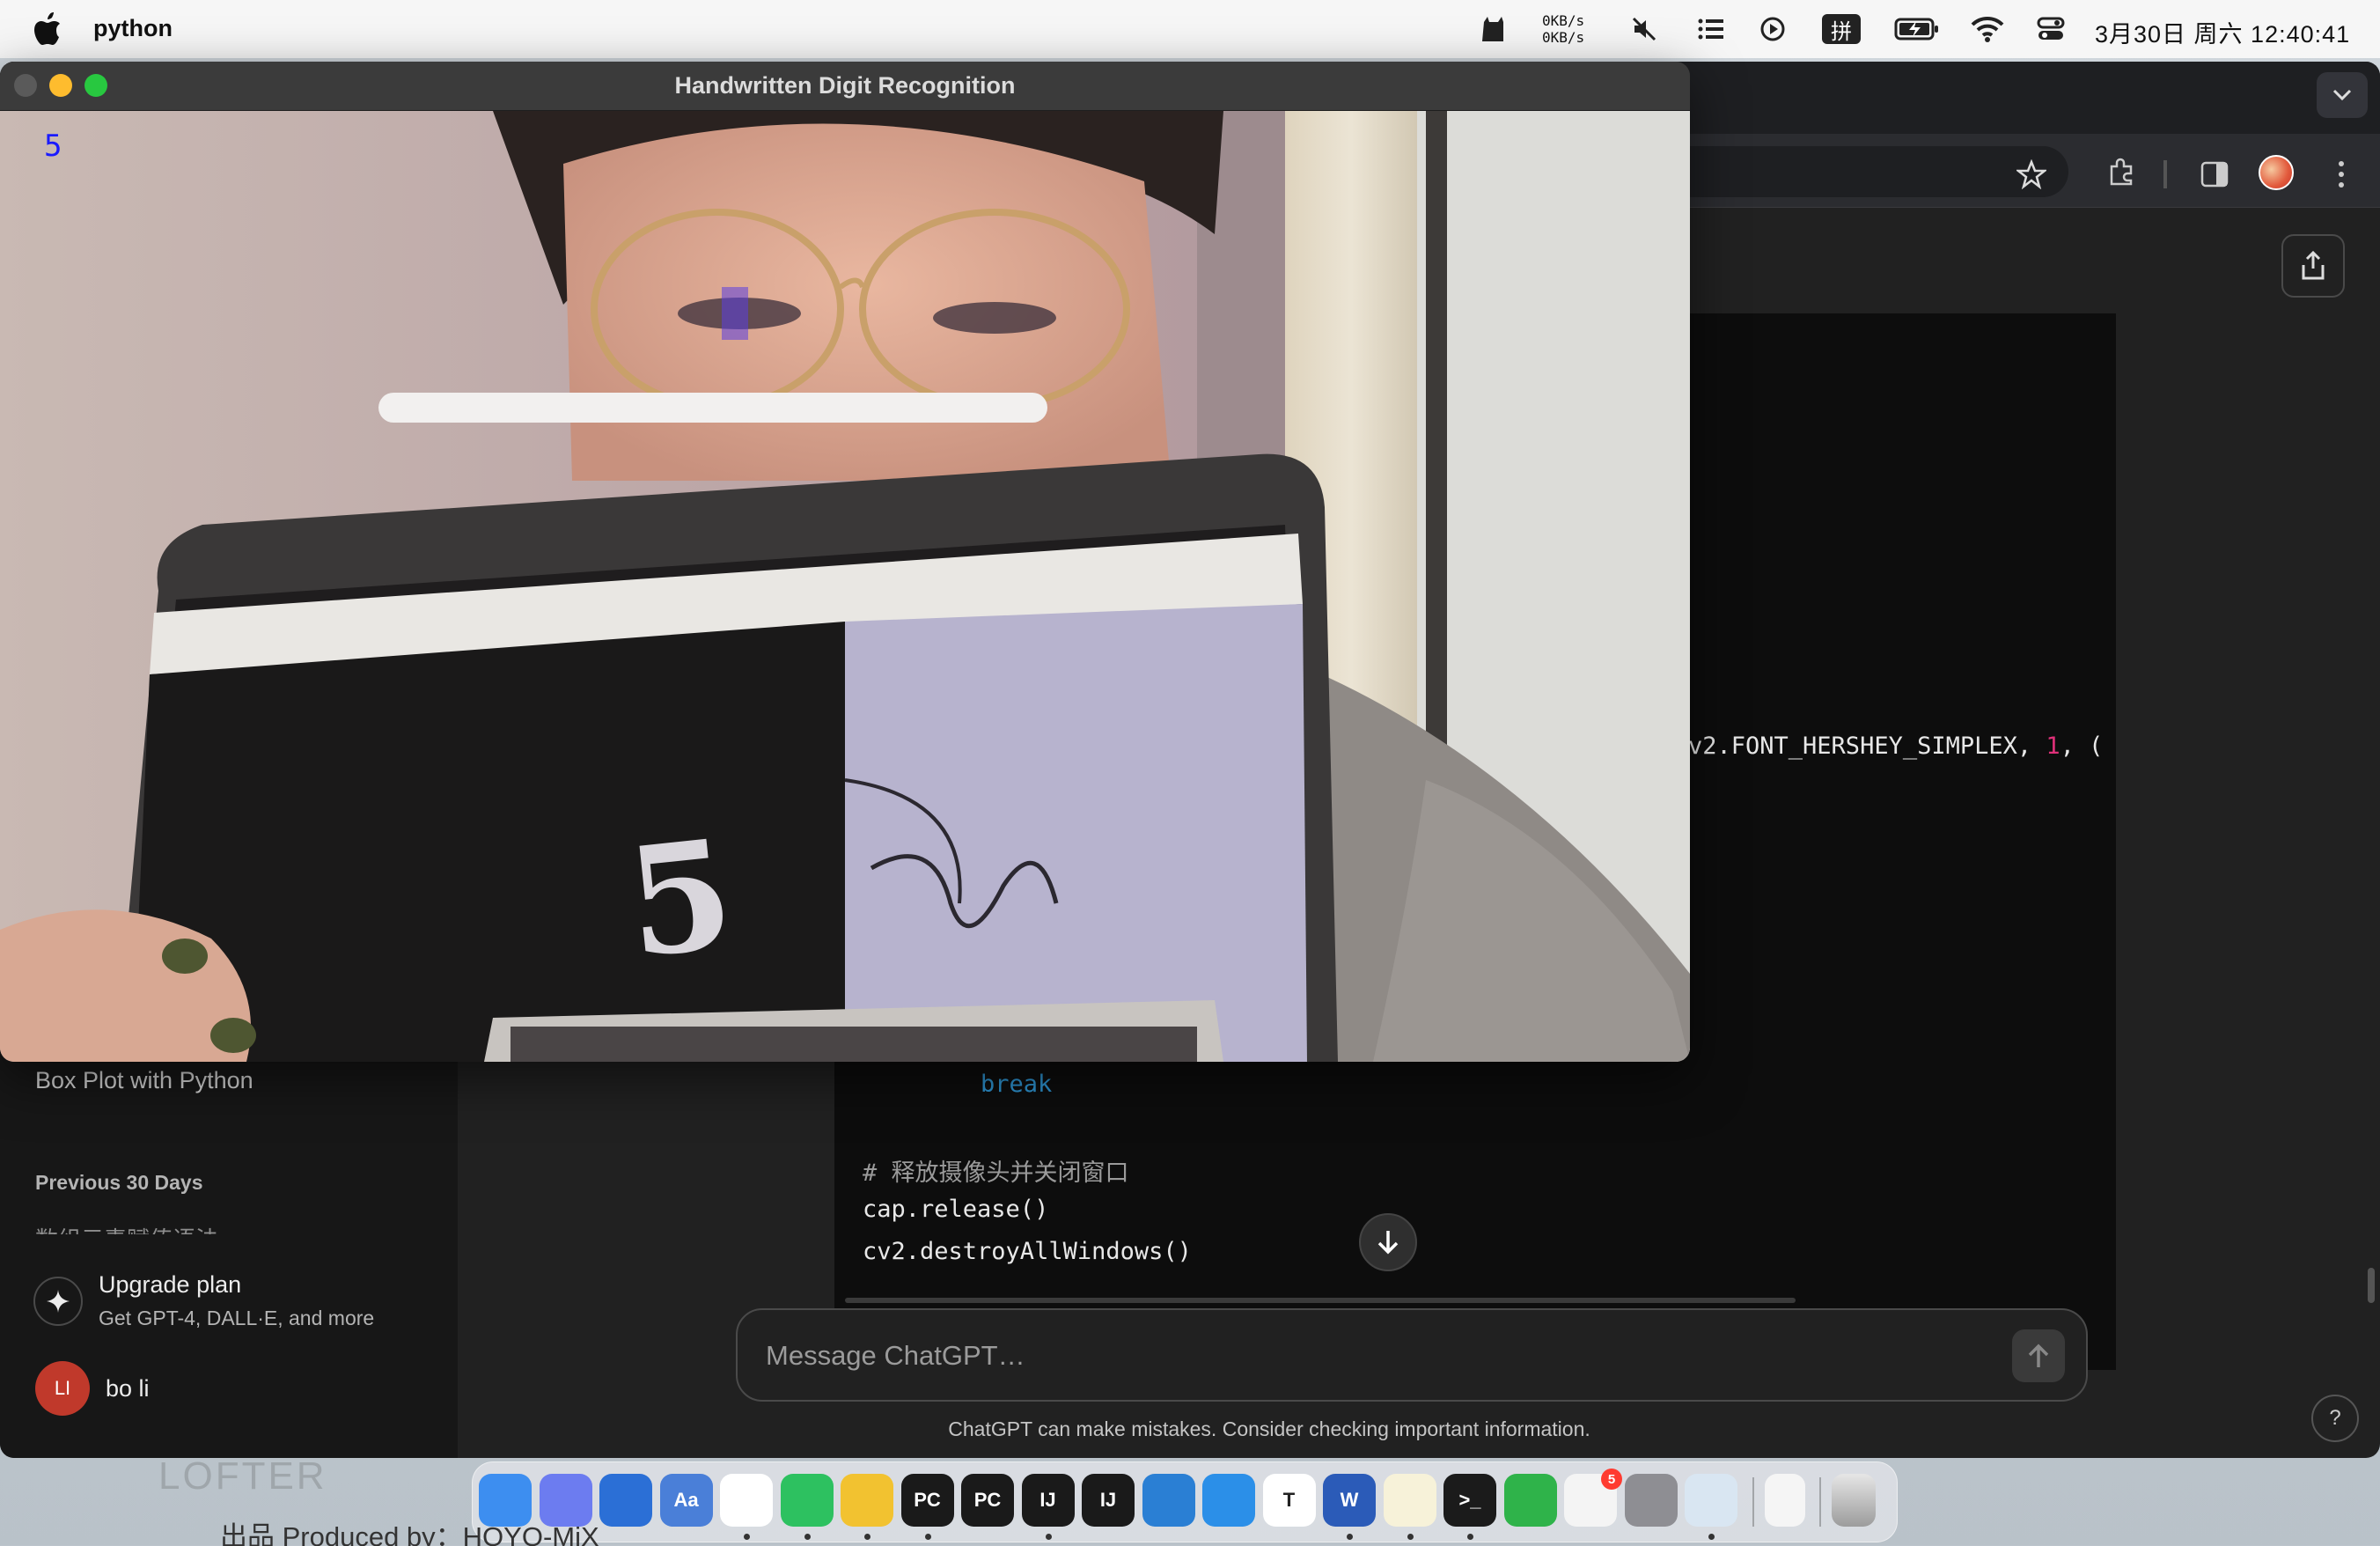 The height and width of the screenshot is (1546, 2380). What do you see at coordinates (133, 28) in the screenshot?
I see `active-app-name: python` at bounding box center [133, 28].